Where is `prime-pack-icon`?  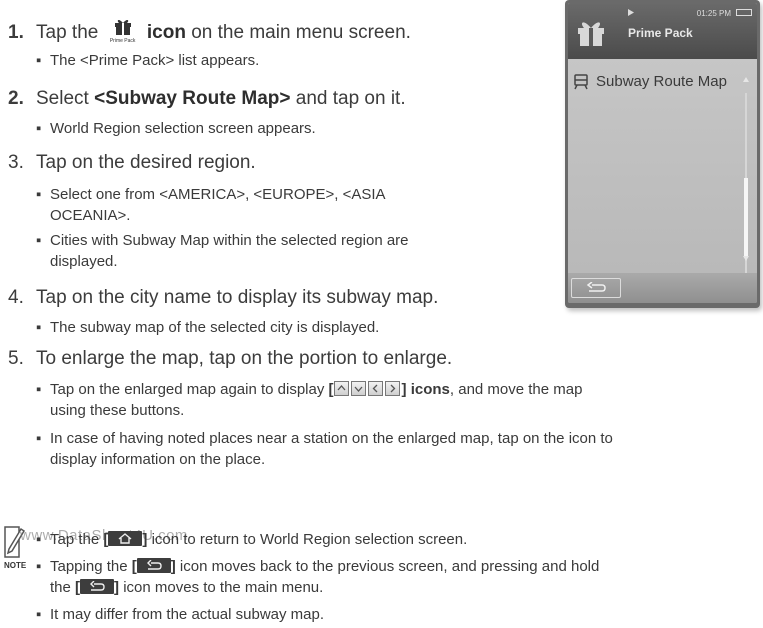 prime-pack-icon is located at coordinates (591, 34).